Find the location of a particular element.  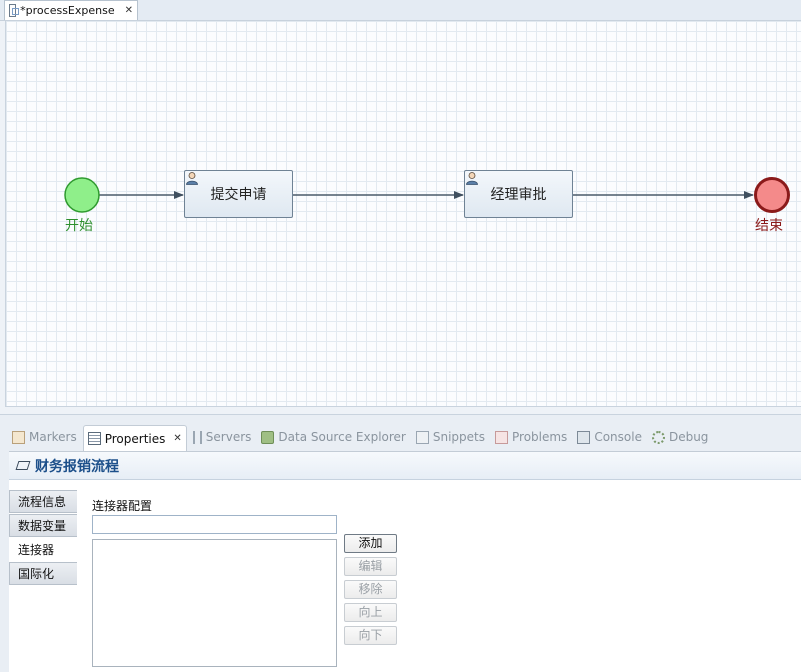

properties-sidebar: 流程信息 数据变量 连接器 国际化 is located at coordinates (43, 538).